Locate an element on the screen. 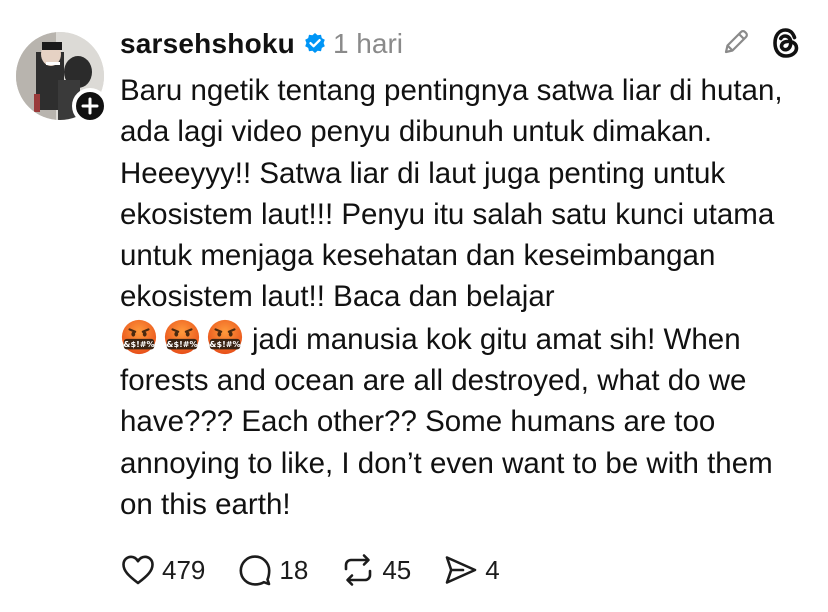 The image size is (828, 612). share-count: 4 is located at coordinates (492, 569).